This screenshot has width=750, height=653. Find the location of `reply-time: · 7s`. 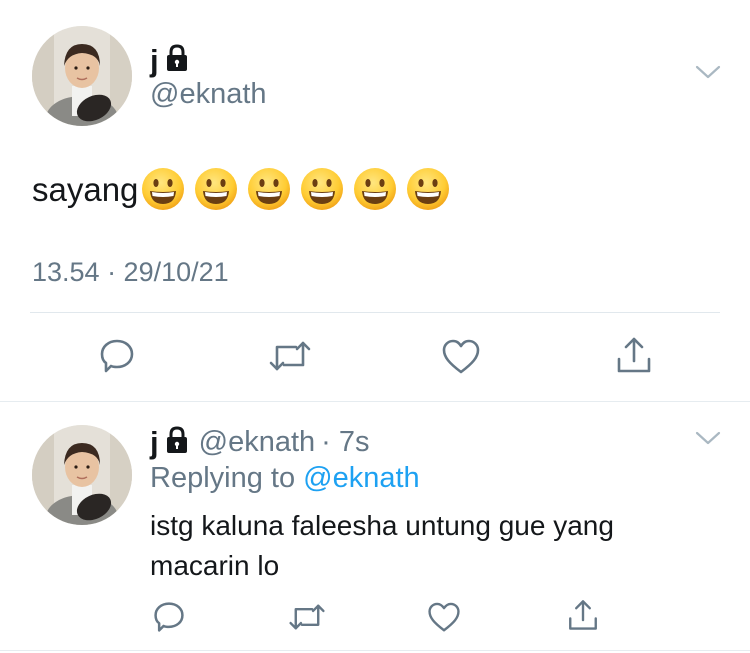

reply-time: · 7s is located at coordinates (345, 442).